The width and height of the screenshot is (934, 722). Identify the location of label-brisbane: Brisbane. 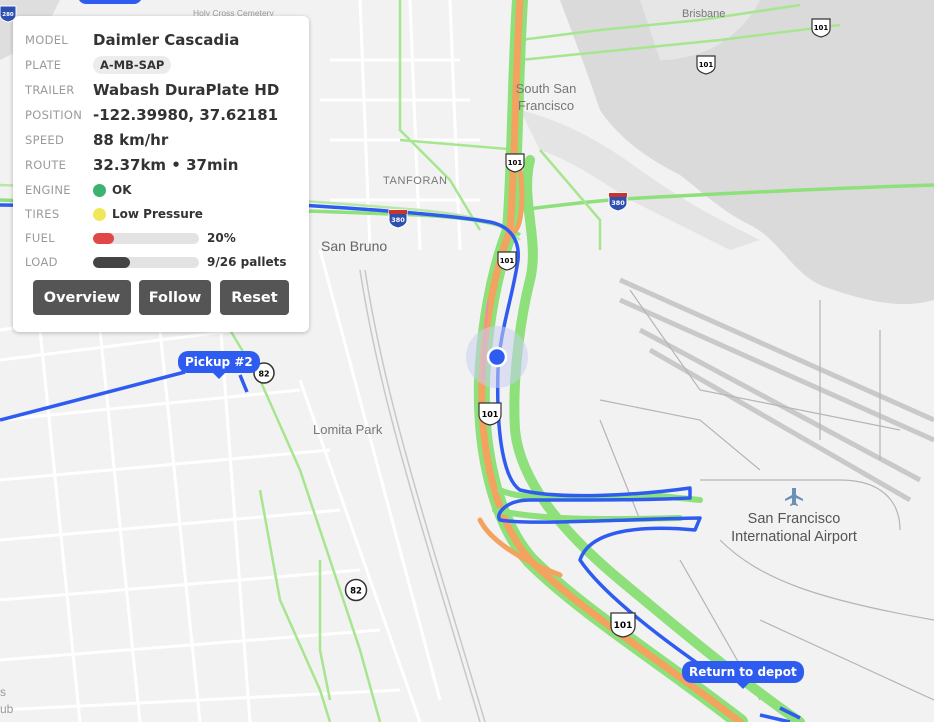
(703, 14).